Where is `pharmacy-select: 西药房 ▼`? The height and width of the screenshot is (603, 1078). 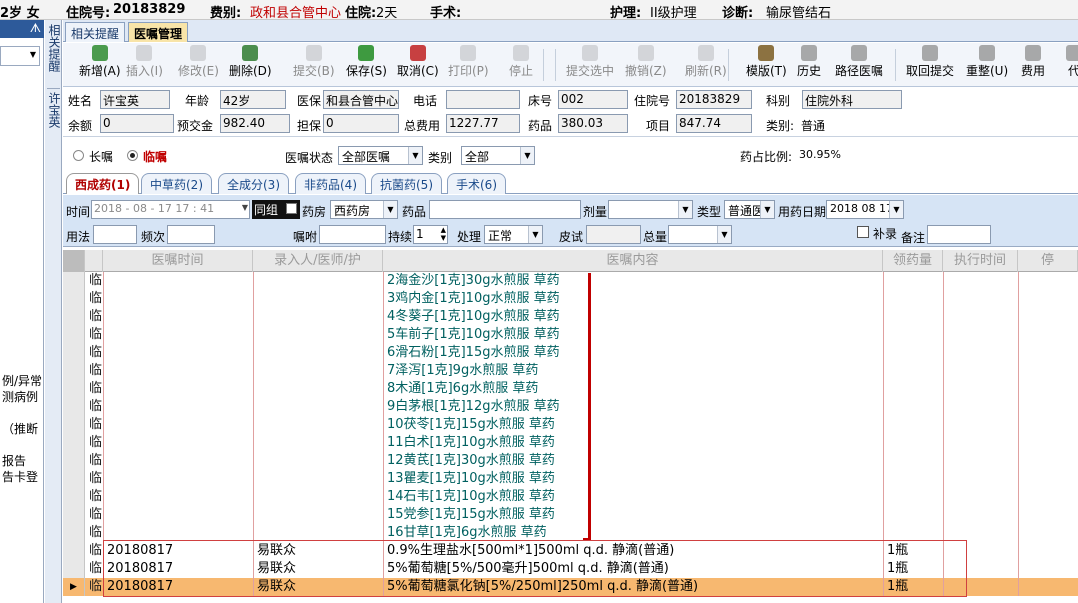 pharmacy-select: 西药房 ▼ is located at coordinates (364, 209).